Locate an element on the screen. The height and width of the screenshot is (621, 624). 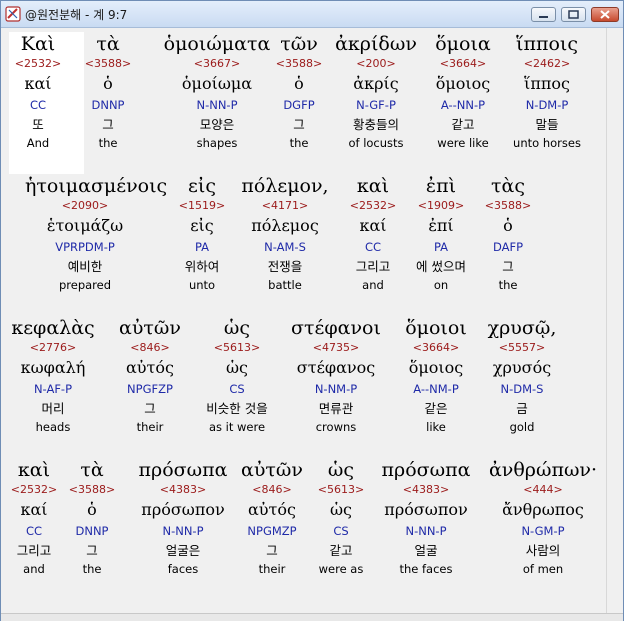
minimize-button is located at coordinates (543, 14).